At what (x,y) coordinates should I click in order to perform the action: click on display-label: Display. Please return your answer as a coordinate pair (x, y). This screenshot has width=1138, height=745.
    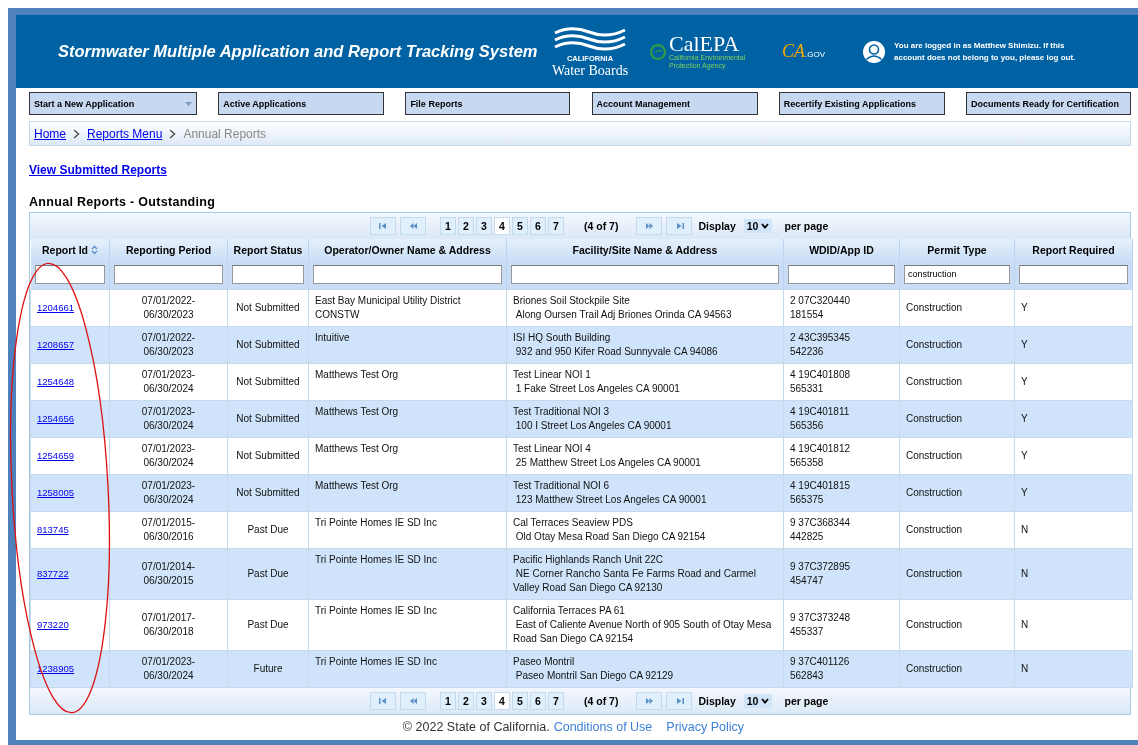
    Looking at the image, I should click on (717, 701).